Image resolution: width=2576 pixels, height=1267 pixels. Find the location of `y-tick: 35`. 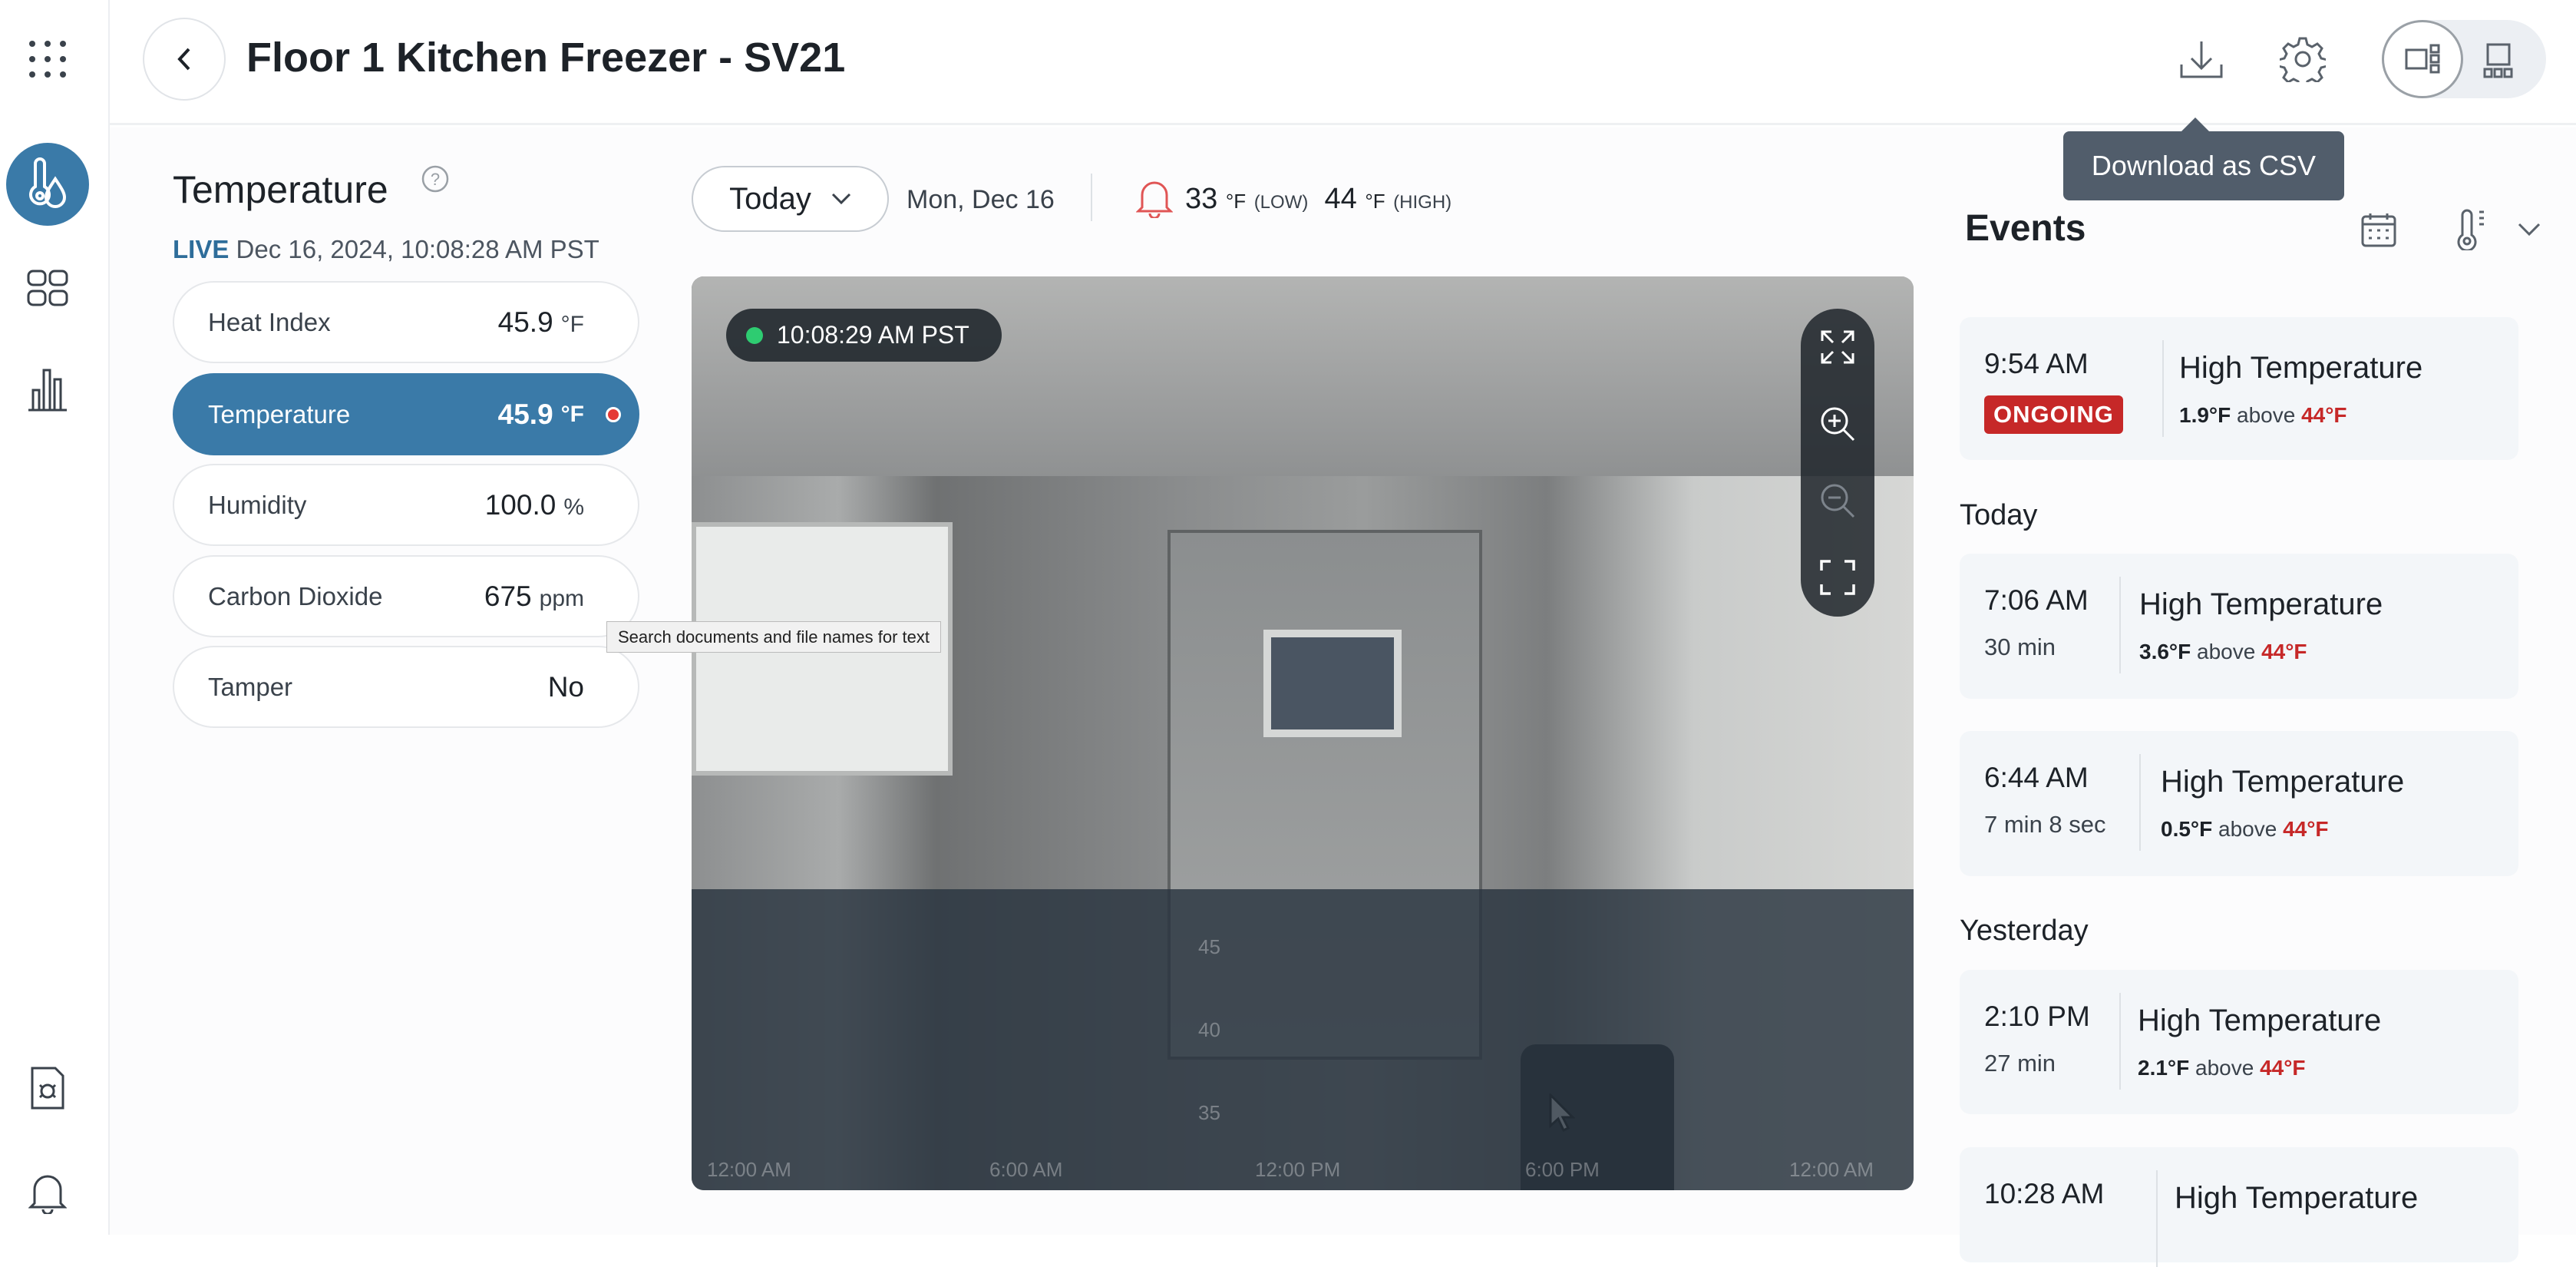

y-tick: 35 is located at coordinates (1209, 1112).